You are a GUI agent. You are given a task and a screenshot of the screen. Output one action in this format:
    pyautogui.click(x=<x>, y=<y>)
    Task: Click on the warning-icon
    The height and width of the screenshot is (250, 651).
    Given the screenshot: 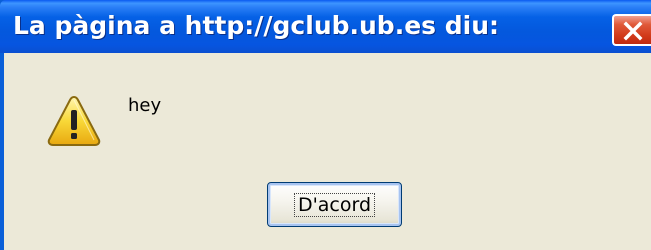 What is the action you would take?
    pyautogui.click(x=74, y=120)
    